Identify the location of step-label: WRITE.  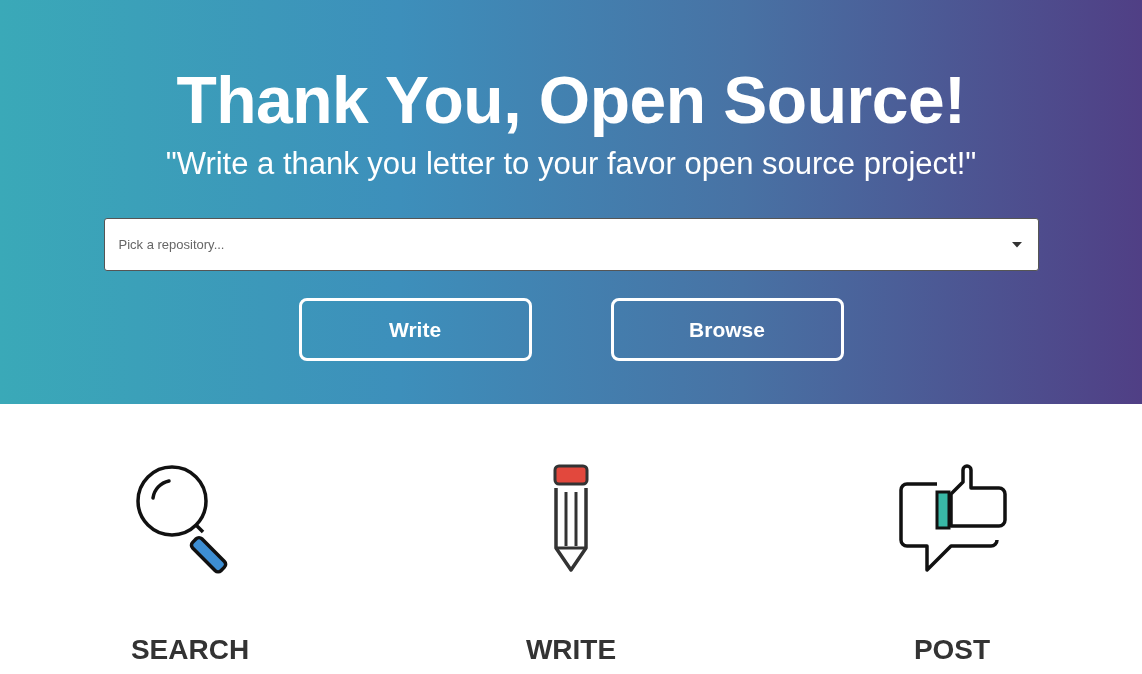
(571, 650).